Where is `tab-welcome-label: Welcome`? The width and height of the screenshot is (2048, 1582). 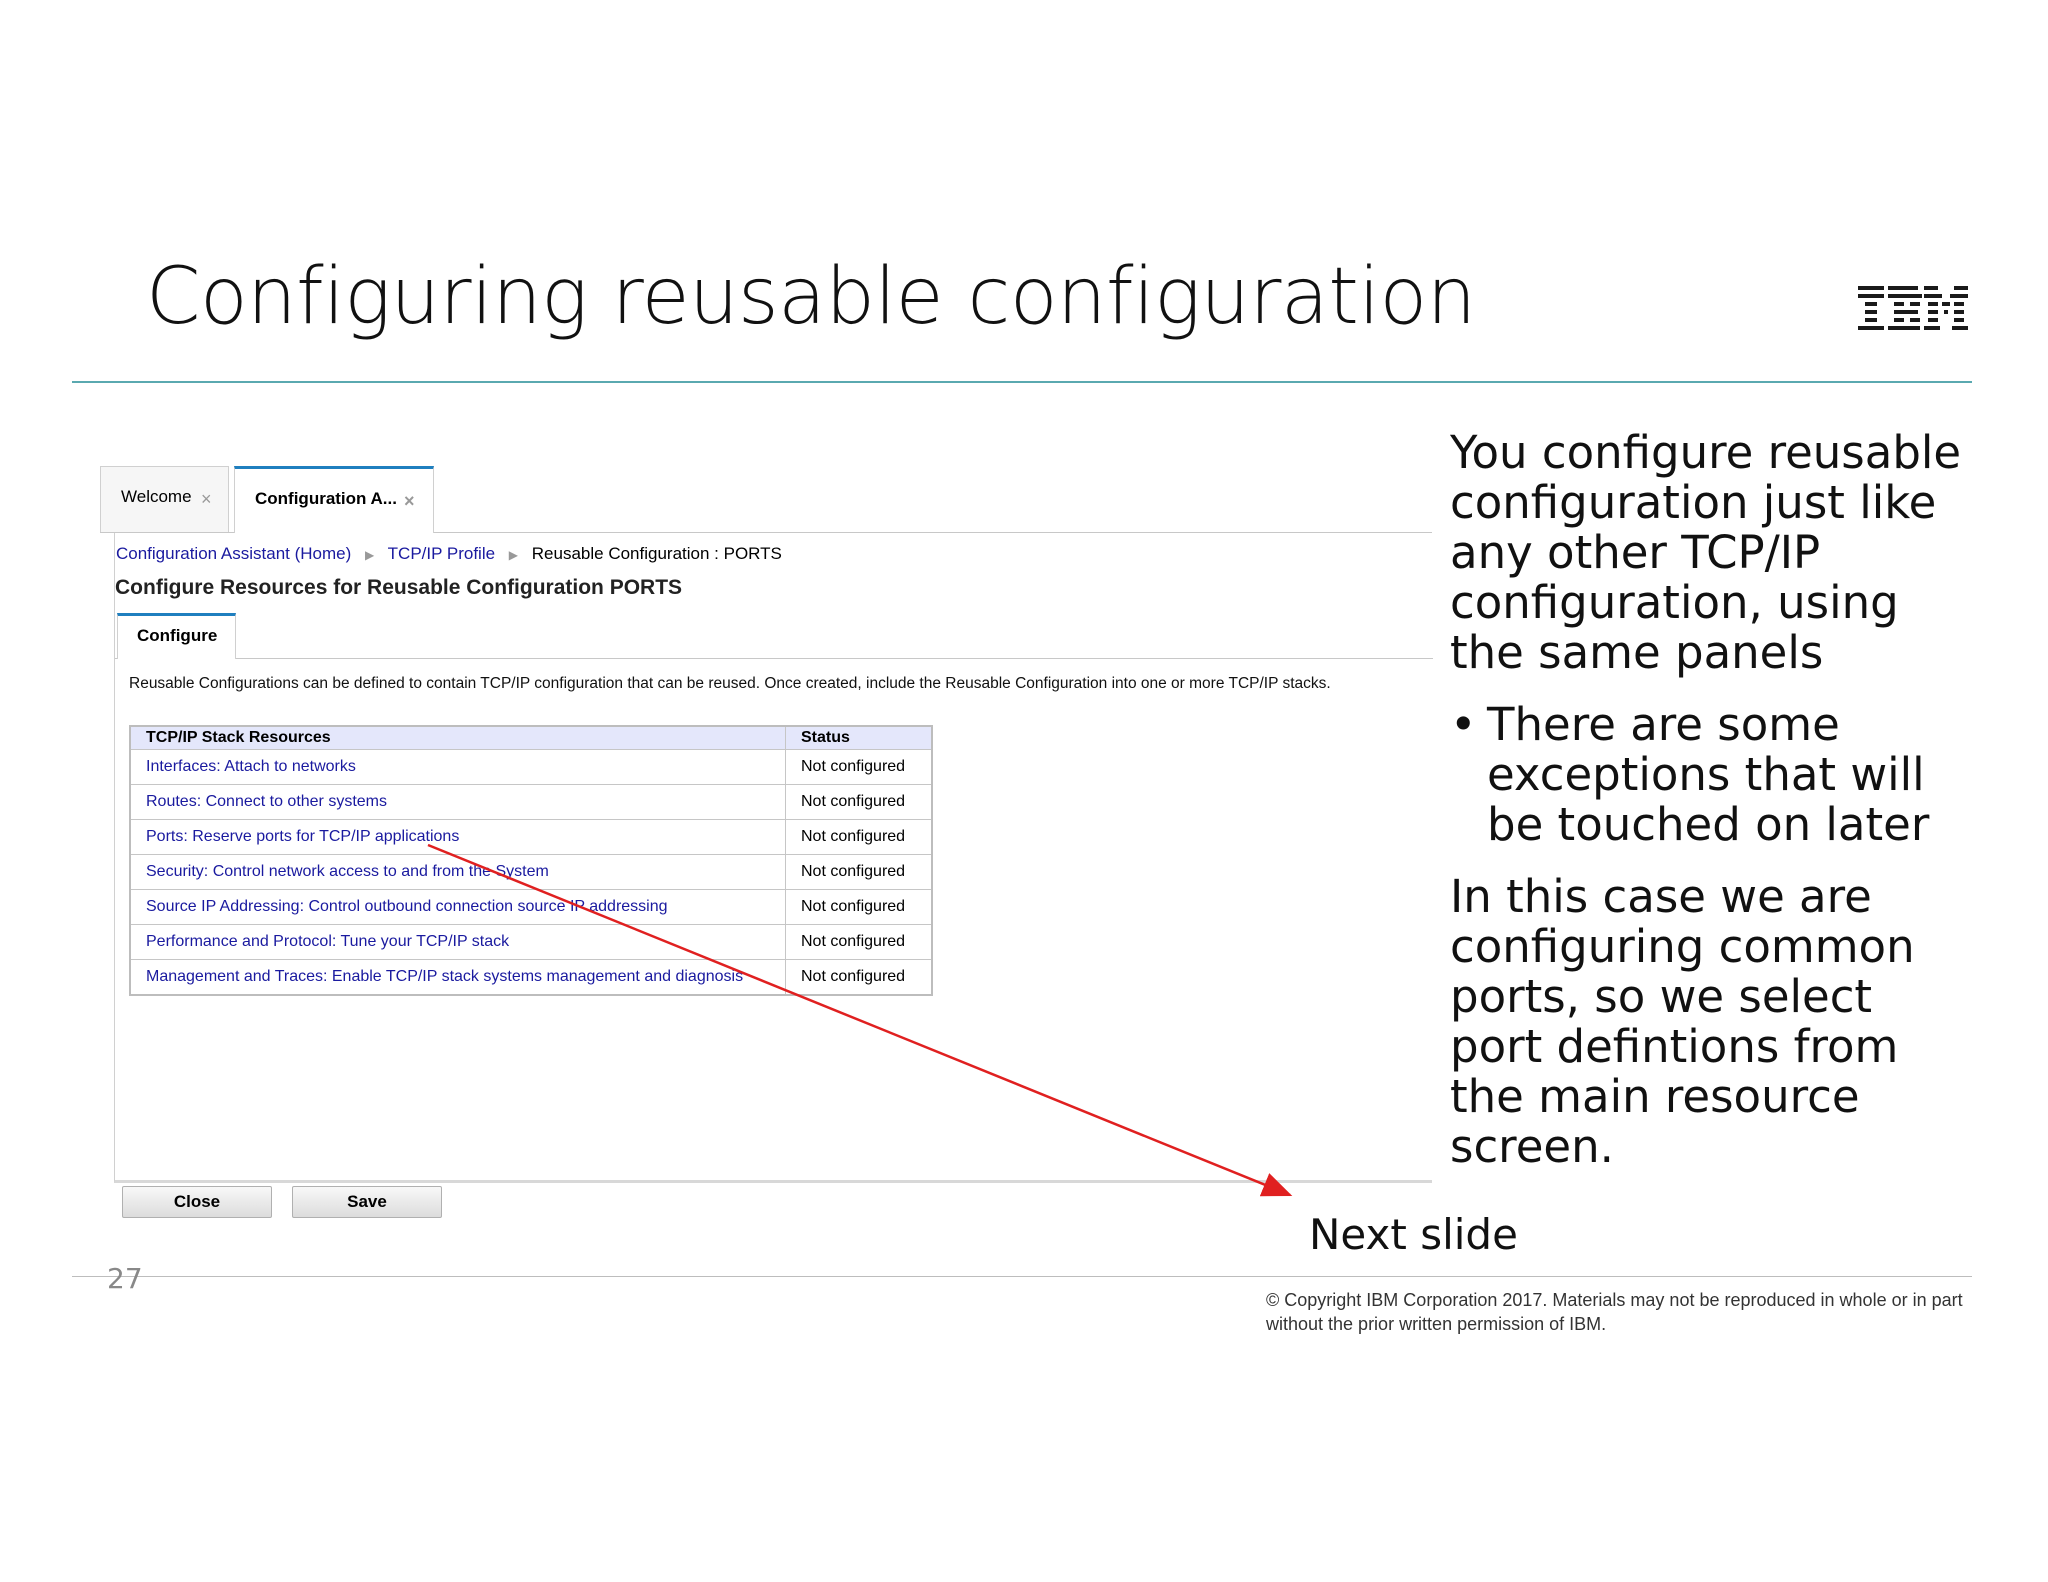
tab-welcome-label: Welcome is located at coordinates (156, 496).